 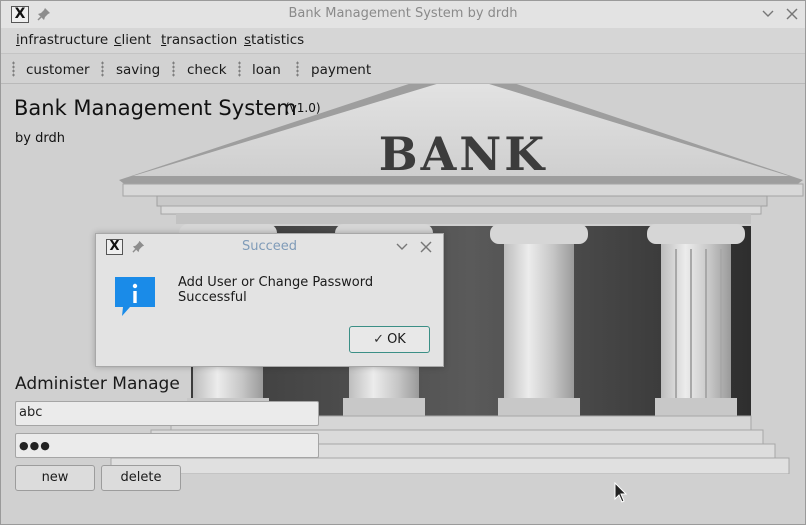 I want to click on menu-client: client, so click(x=132, y=40).